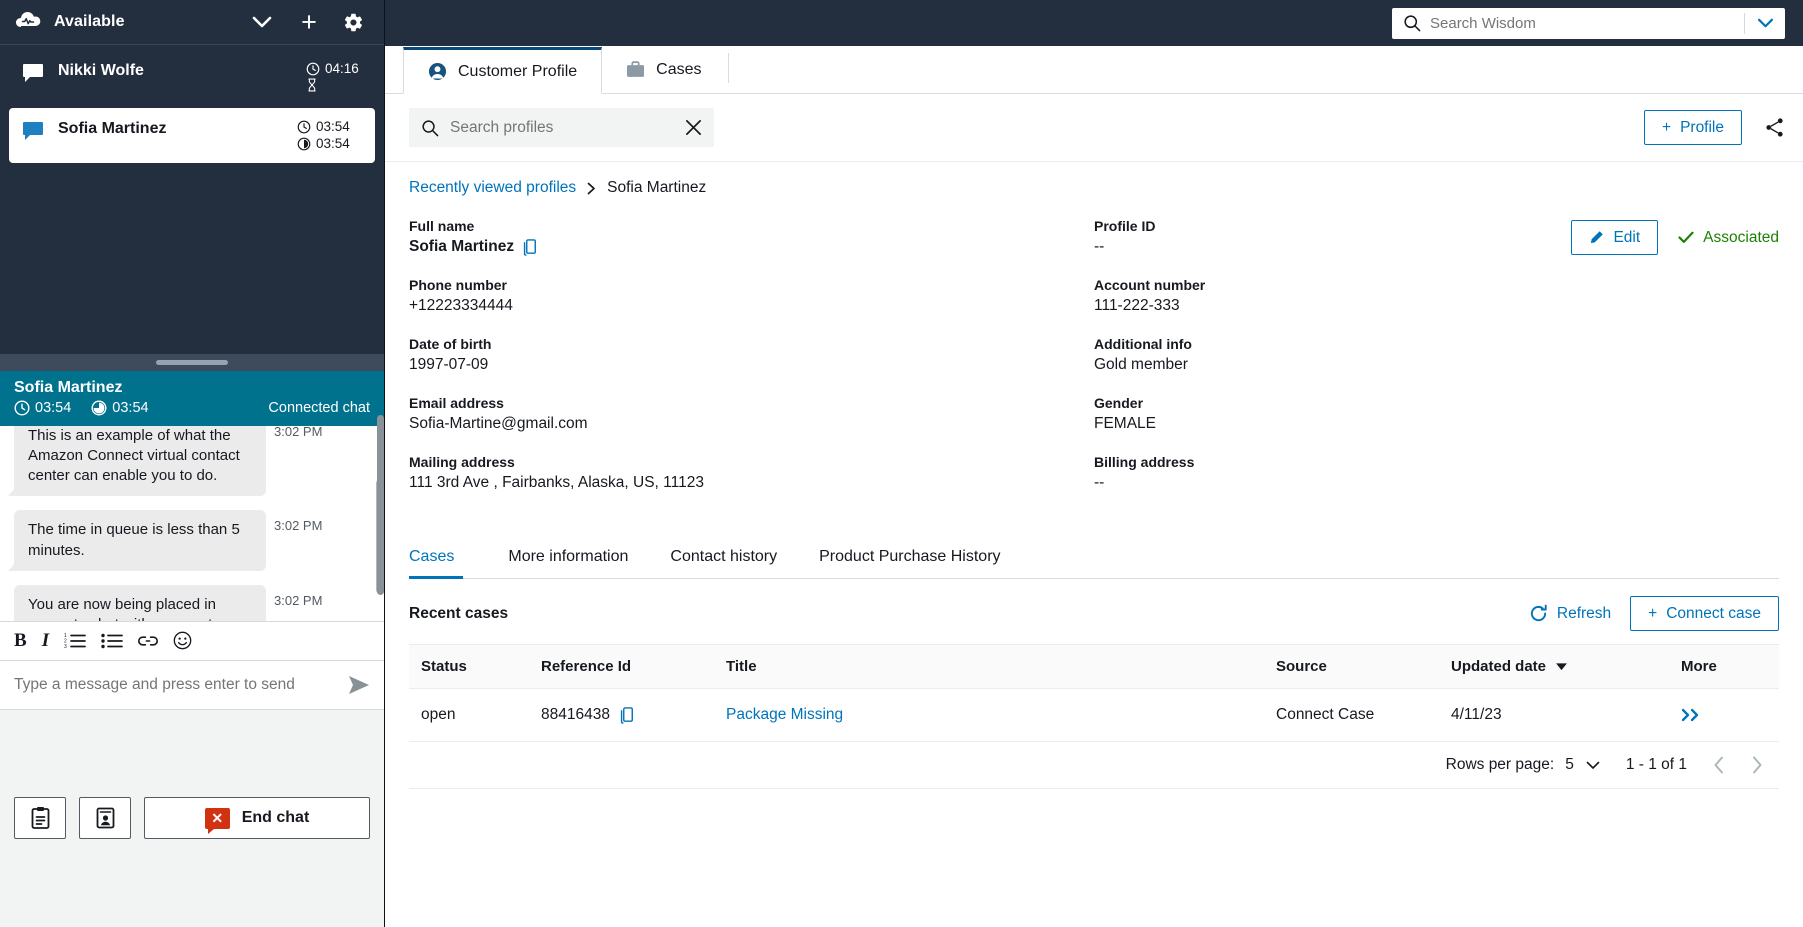 The height and width of the screenshot is (927, 1803). I want to click on cases-header-actions: Refresh + Connect case, so click(1654, 613).